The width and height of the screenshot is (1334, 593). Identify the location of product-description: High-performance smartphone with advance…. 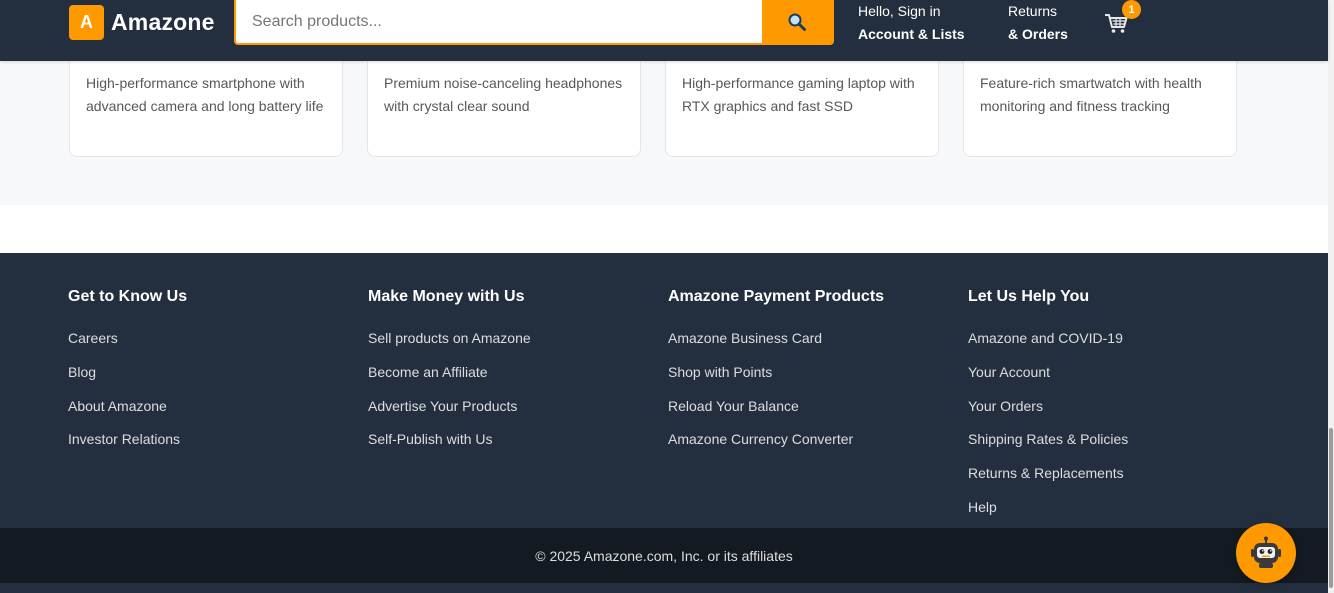
(205, 94).